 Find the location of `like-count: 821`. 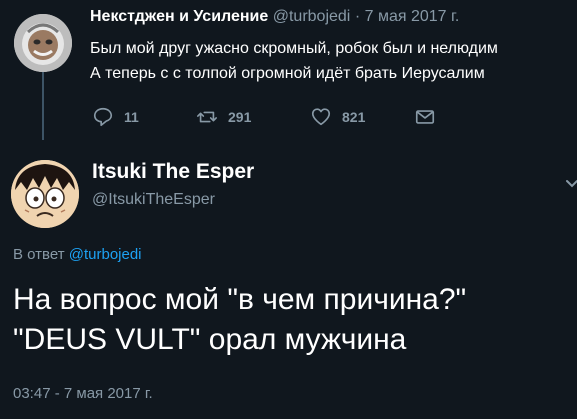

like-count: 821 is located at coordinates (354, 117).